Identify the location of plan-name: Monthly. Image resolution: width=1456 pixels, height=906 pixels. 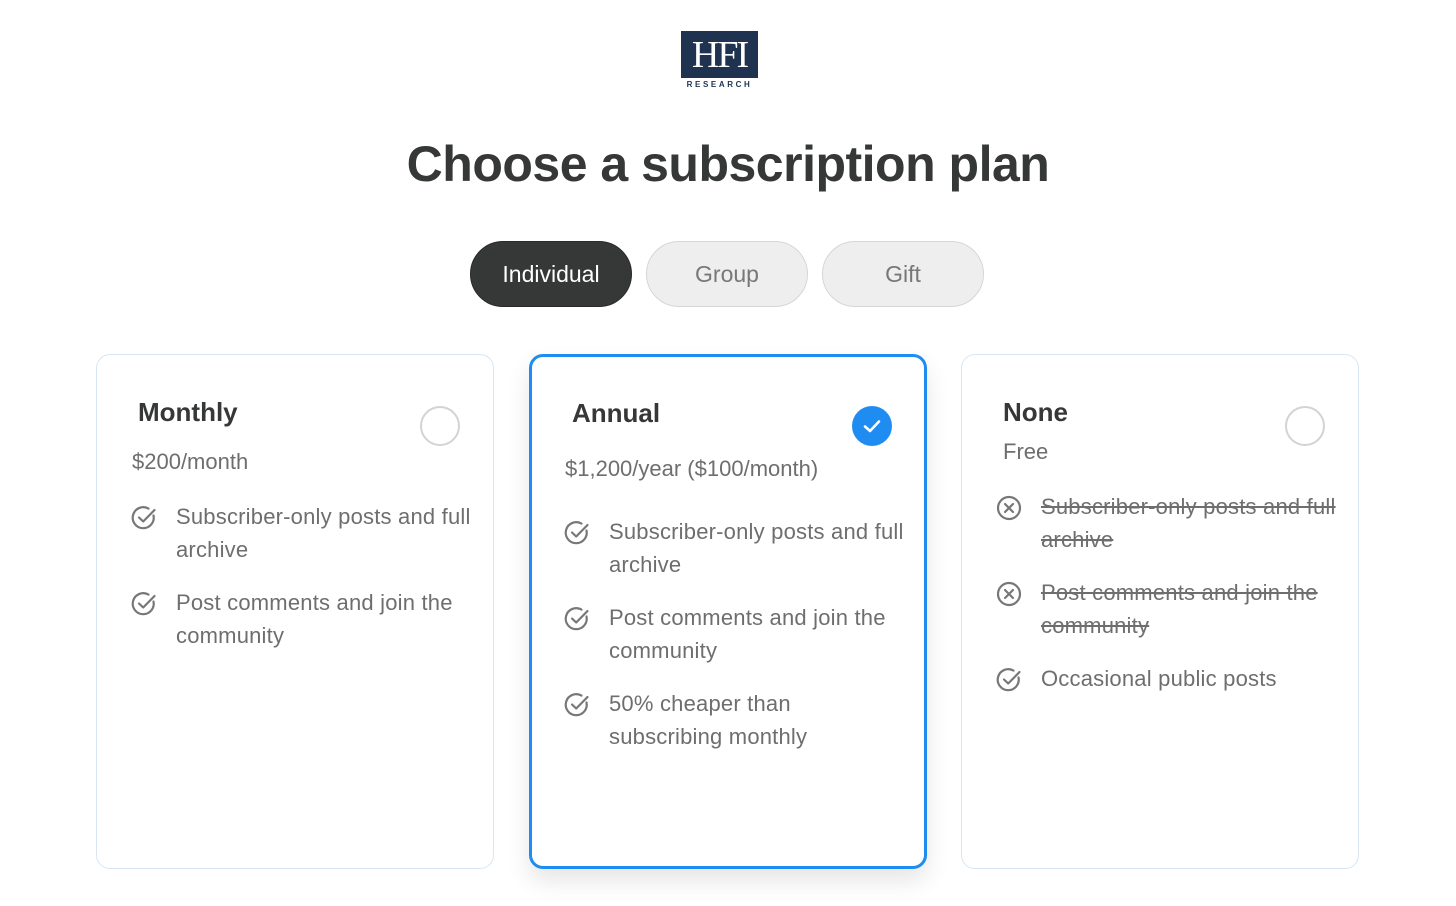
(188, 412).